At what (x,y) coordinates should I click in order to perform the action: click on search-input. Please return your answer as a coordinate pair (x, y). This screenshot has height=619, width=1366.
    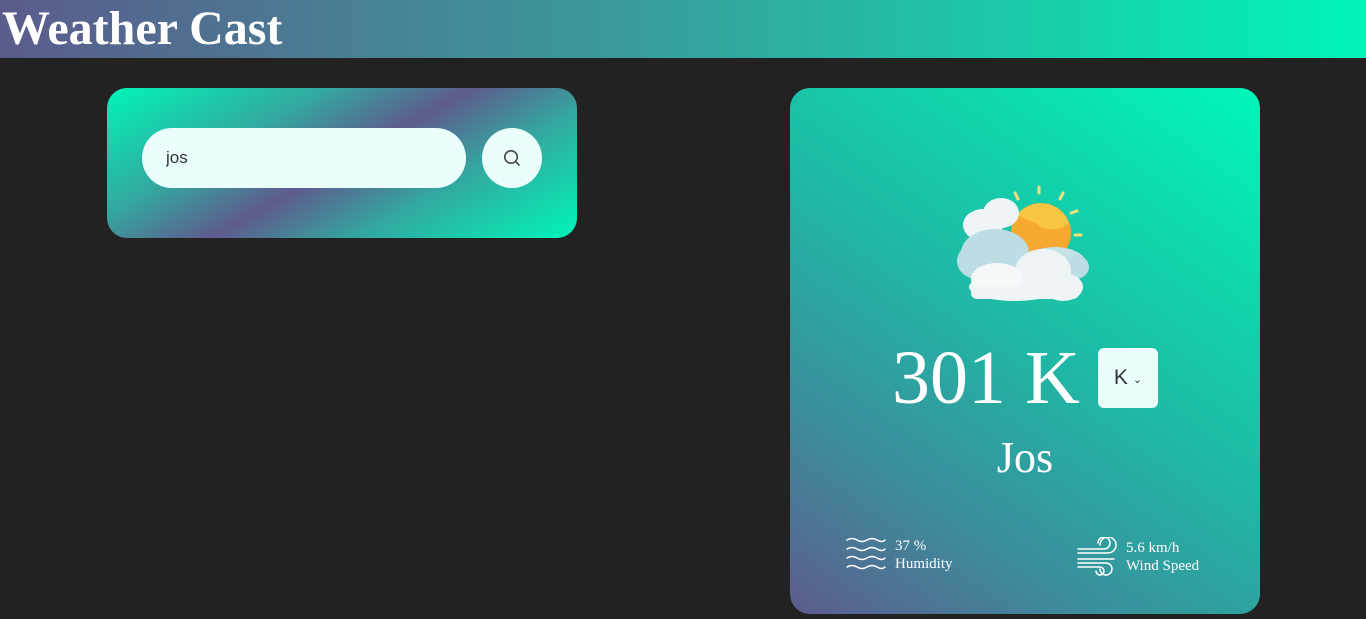
    Looking at the image, I should click on (304, 158).